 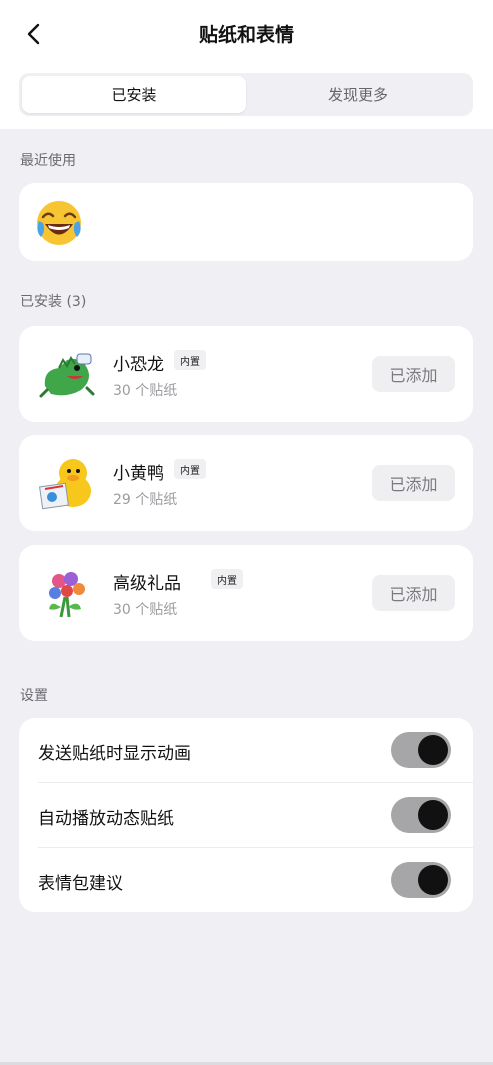 I want to click on pack-sticker-count: 29 个贴纸, so click(x=145, y=500).